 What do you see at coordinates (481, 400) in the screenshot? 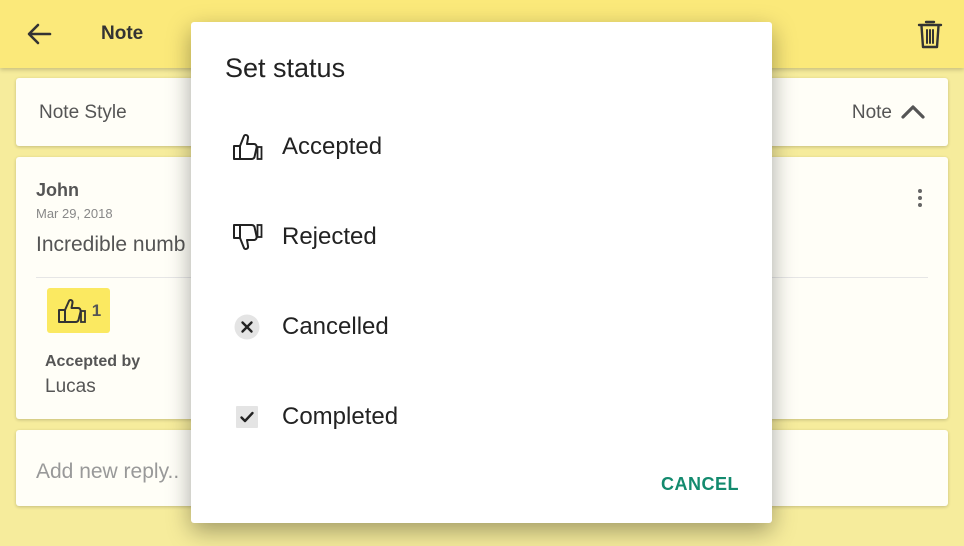
I see `option-completed: Completed` at bounding box center [481, 400].